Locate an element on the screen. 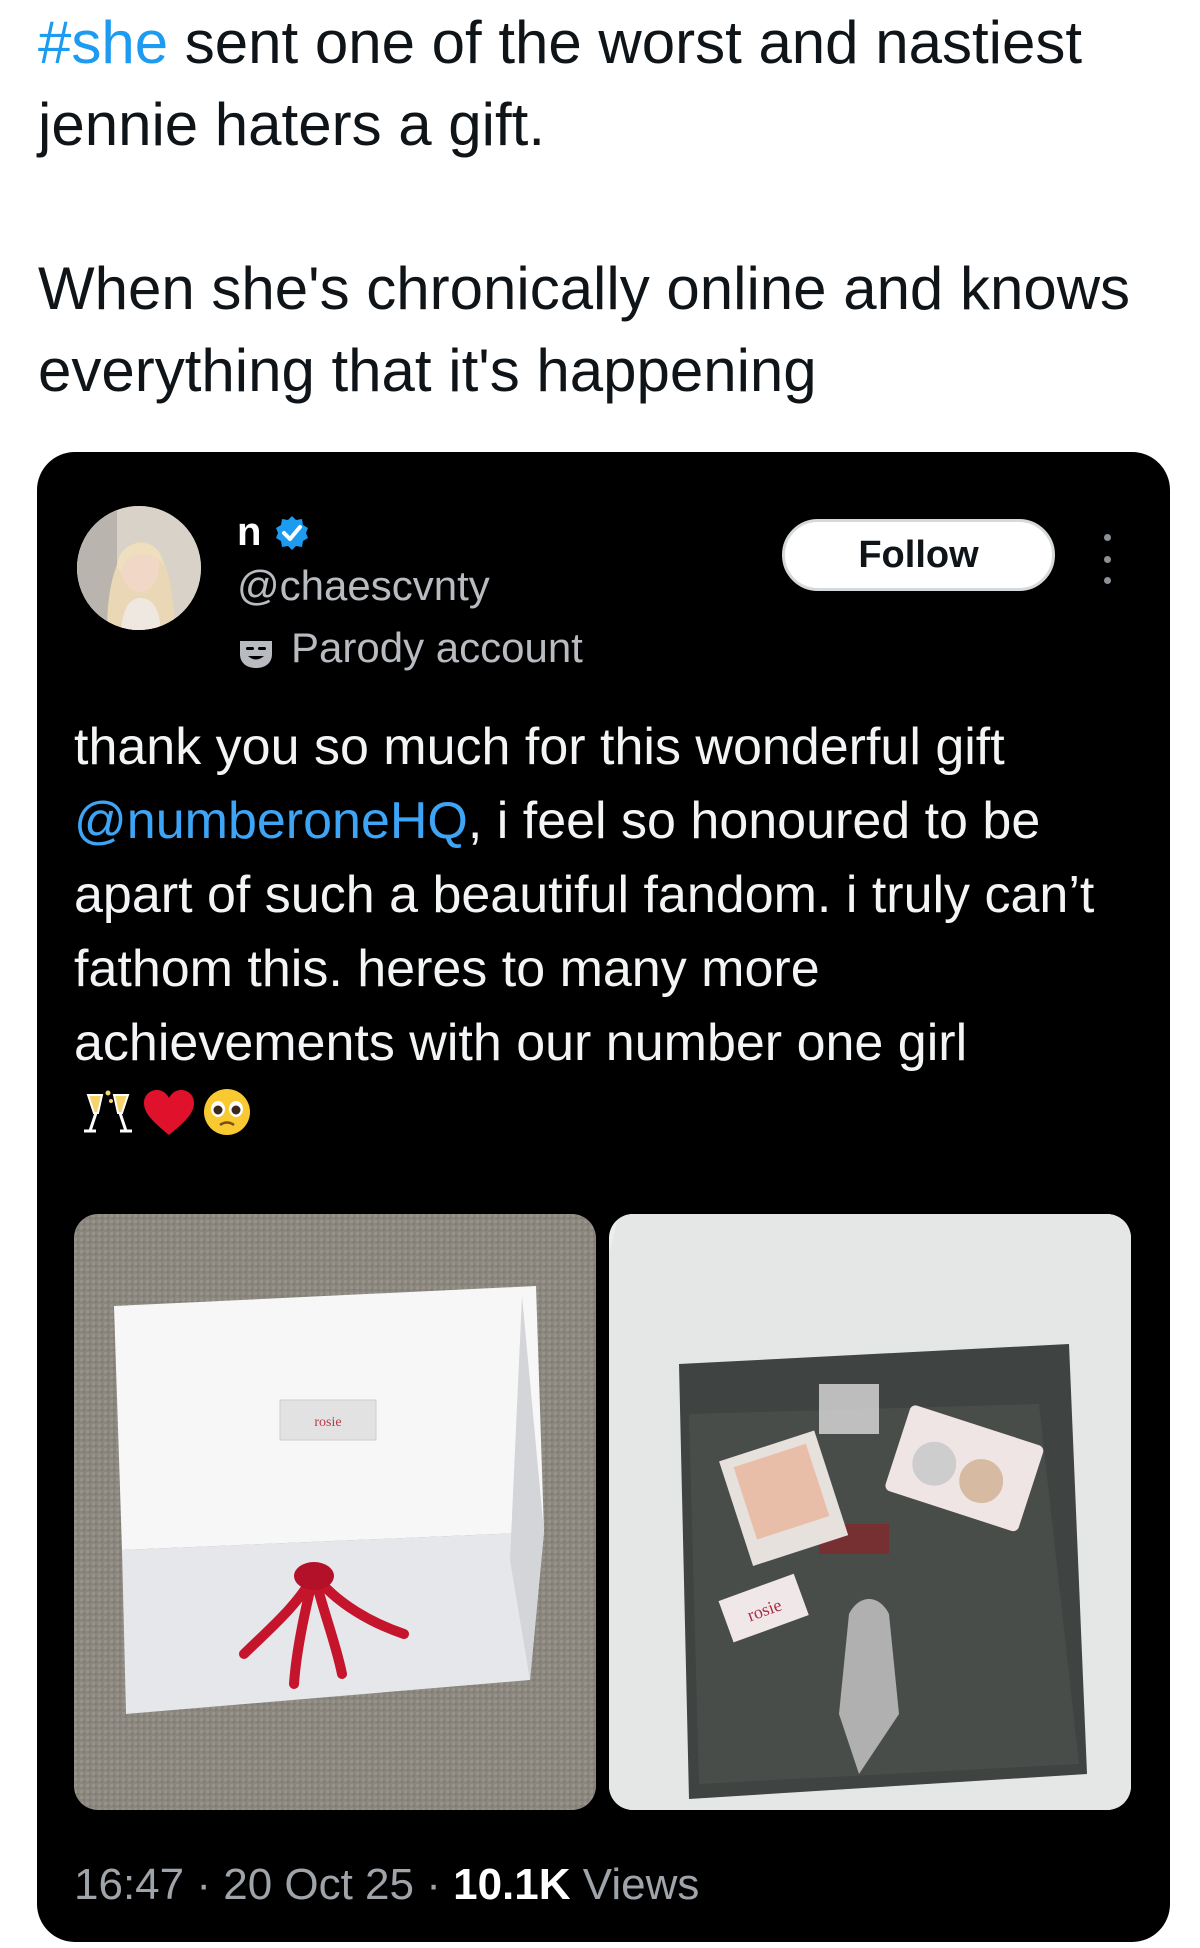  parody-account-label: Parody account is located at coordinates (410, 648).